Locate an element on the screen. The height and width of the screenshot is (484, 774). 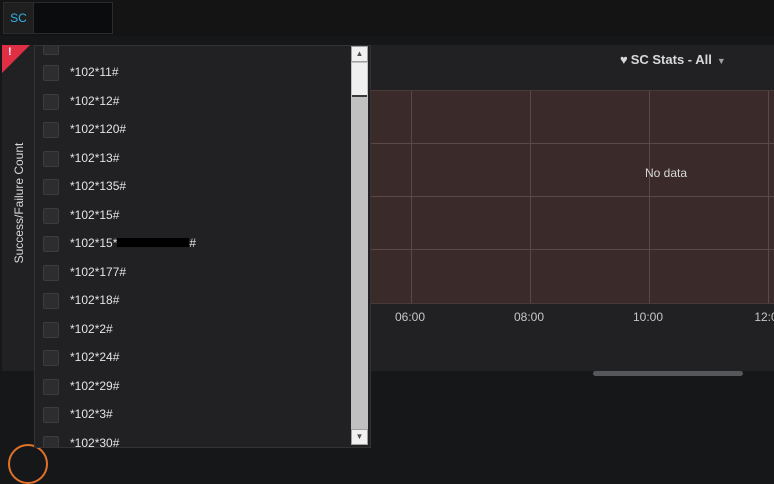
variable-label: SC is located at coordinates (18, 18).